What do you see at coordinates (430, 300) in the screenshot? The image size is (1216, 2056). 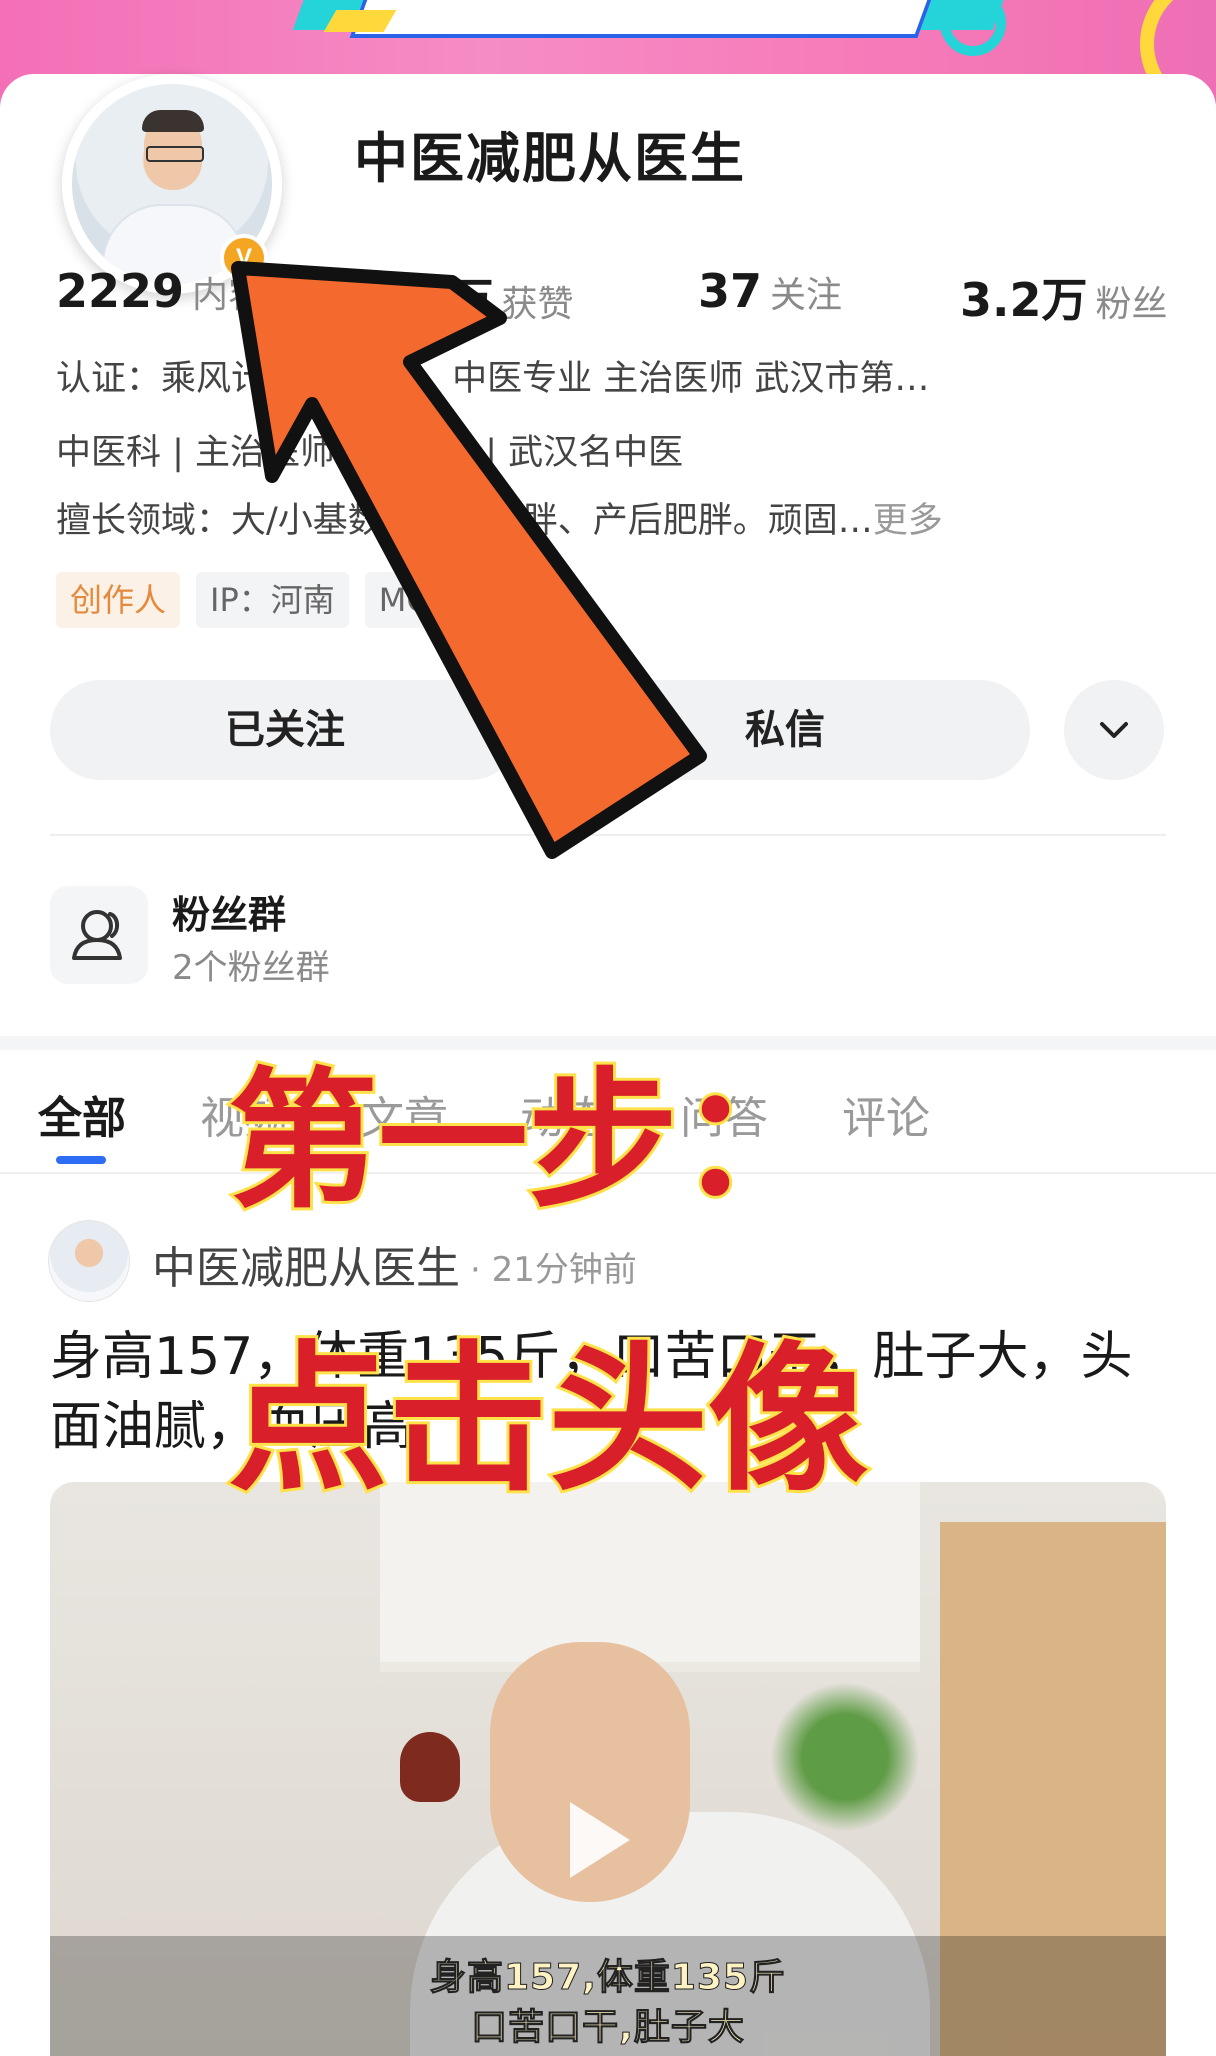 I see `stat-value: 9.3万` at bounding box center [430, 300].